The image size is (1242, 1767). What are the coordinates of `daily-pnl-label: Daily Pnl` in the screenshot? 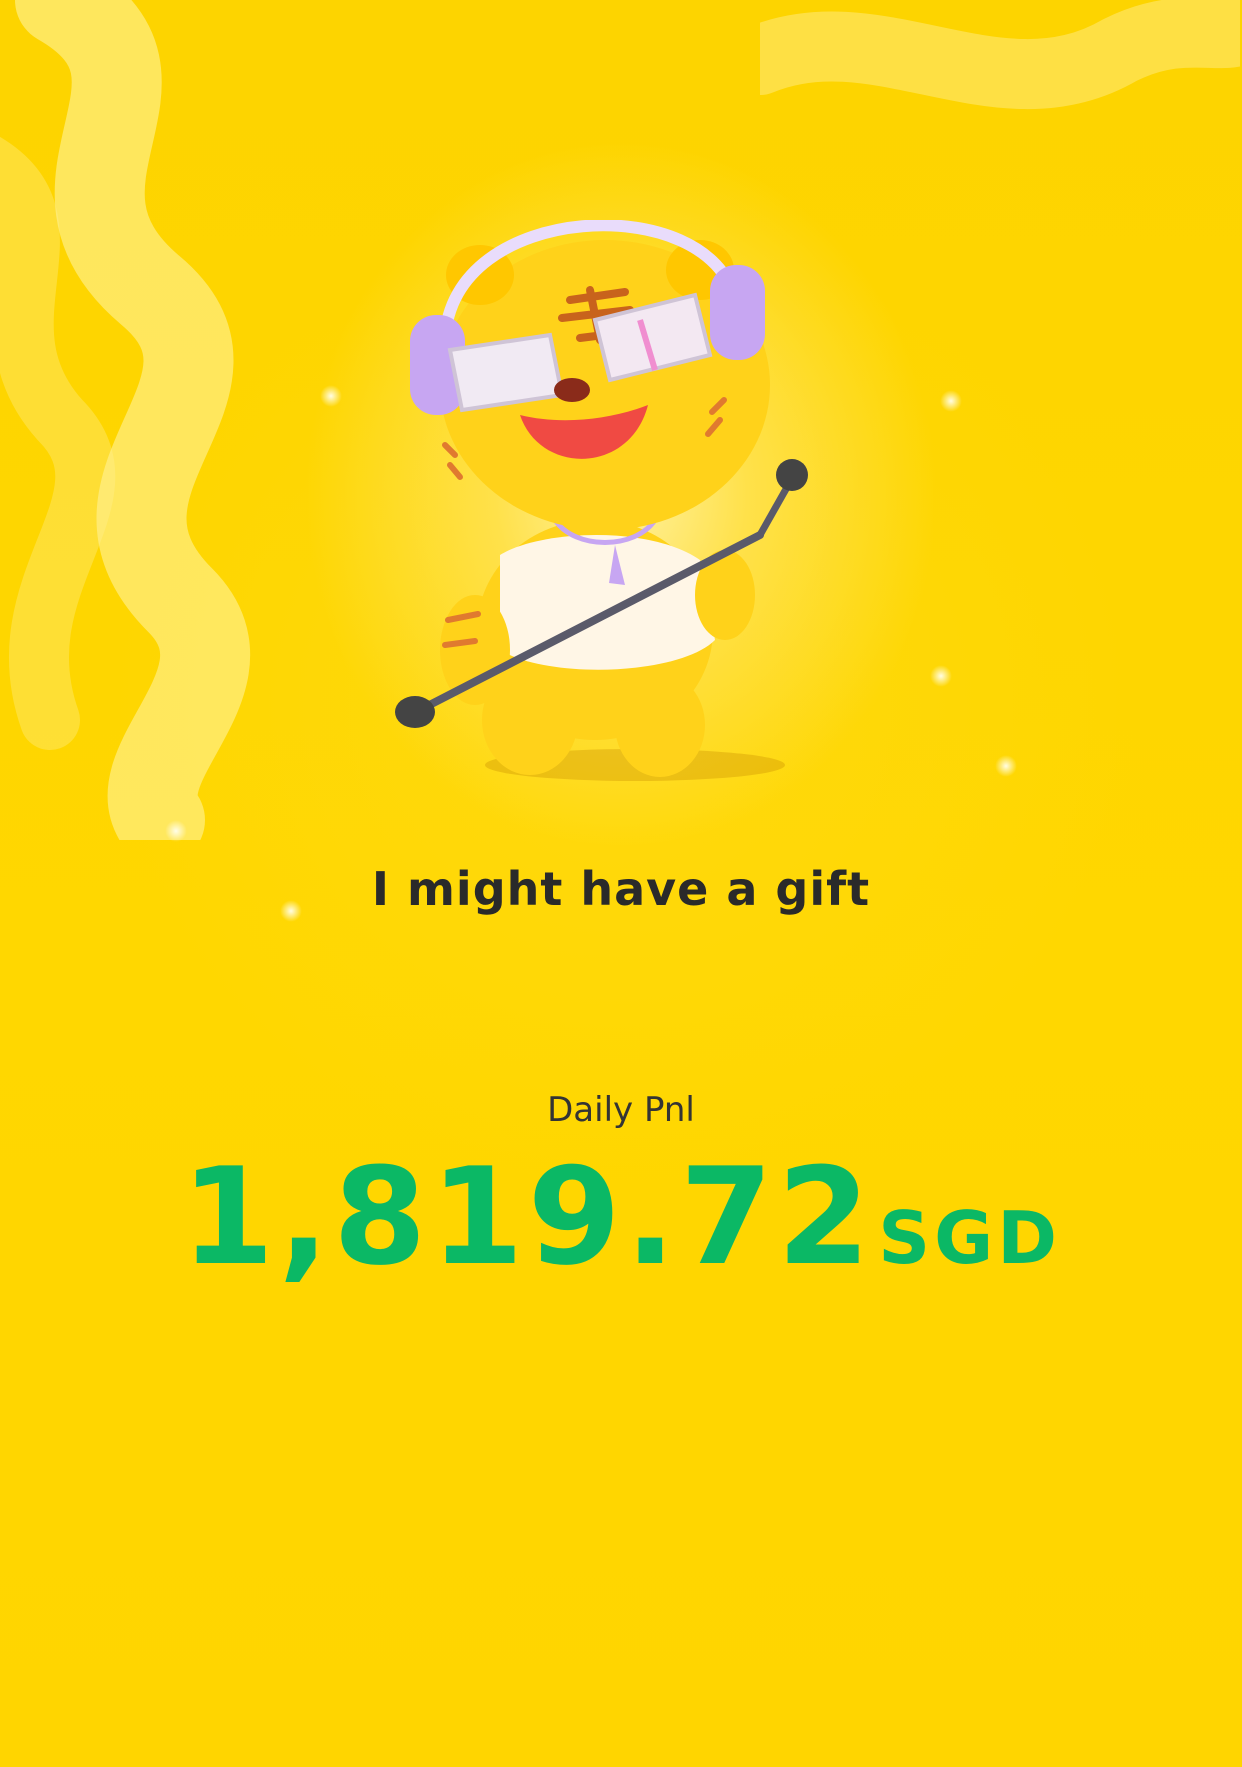 It's located at (621, 1110).